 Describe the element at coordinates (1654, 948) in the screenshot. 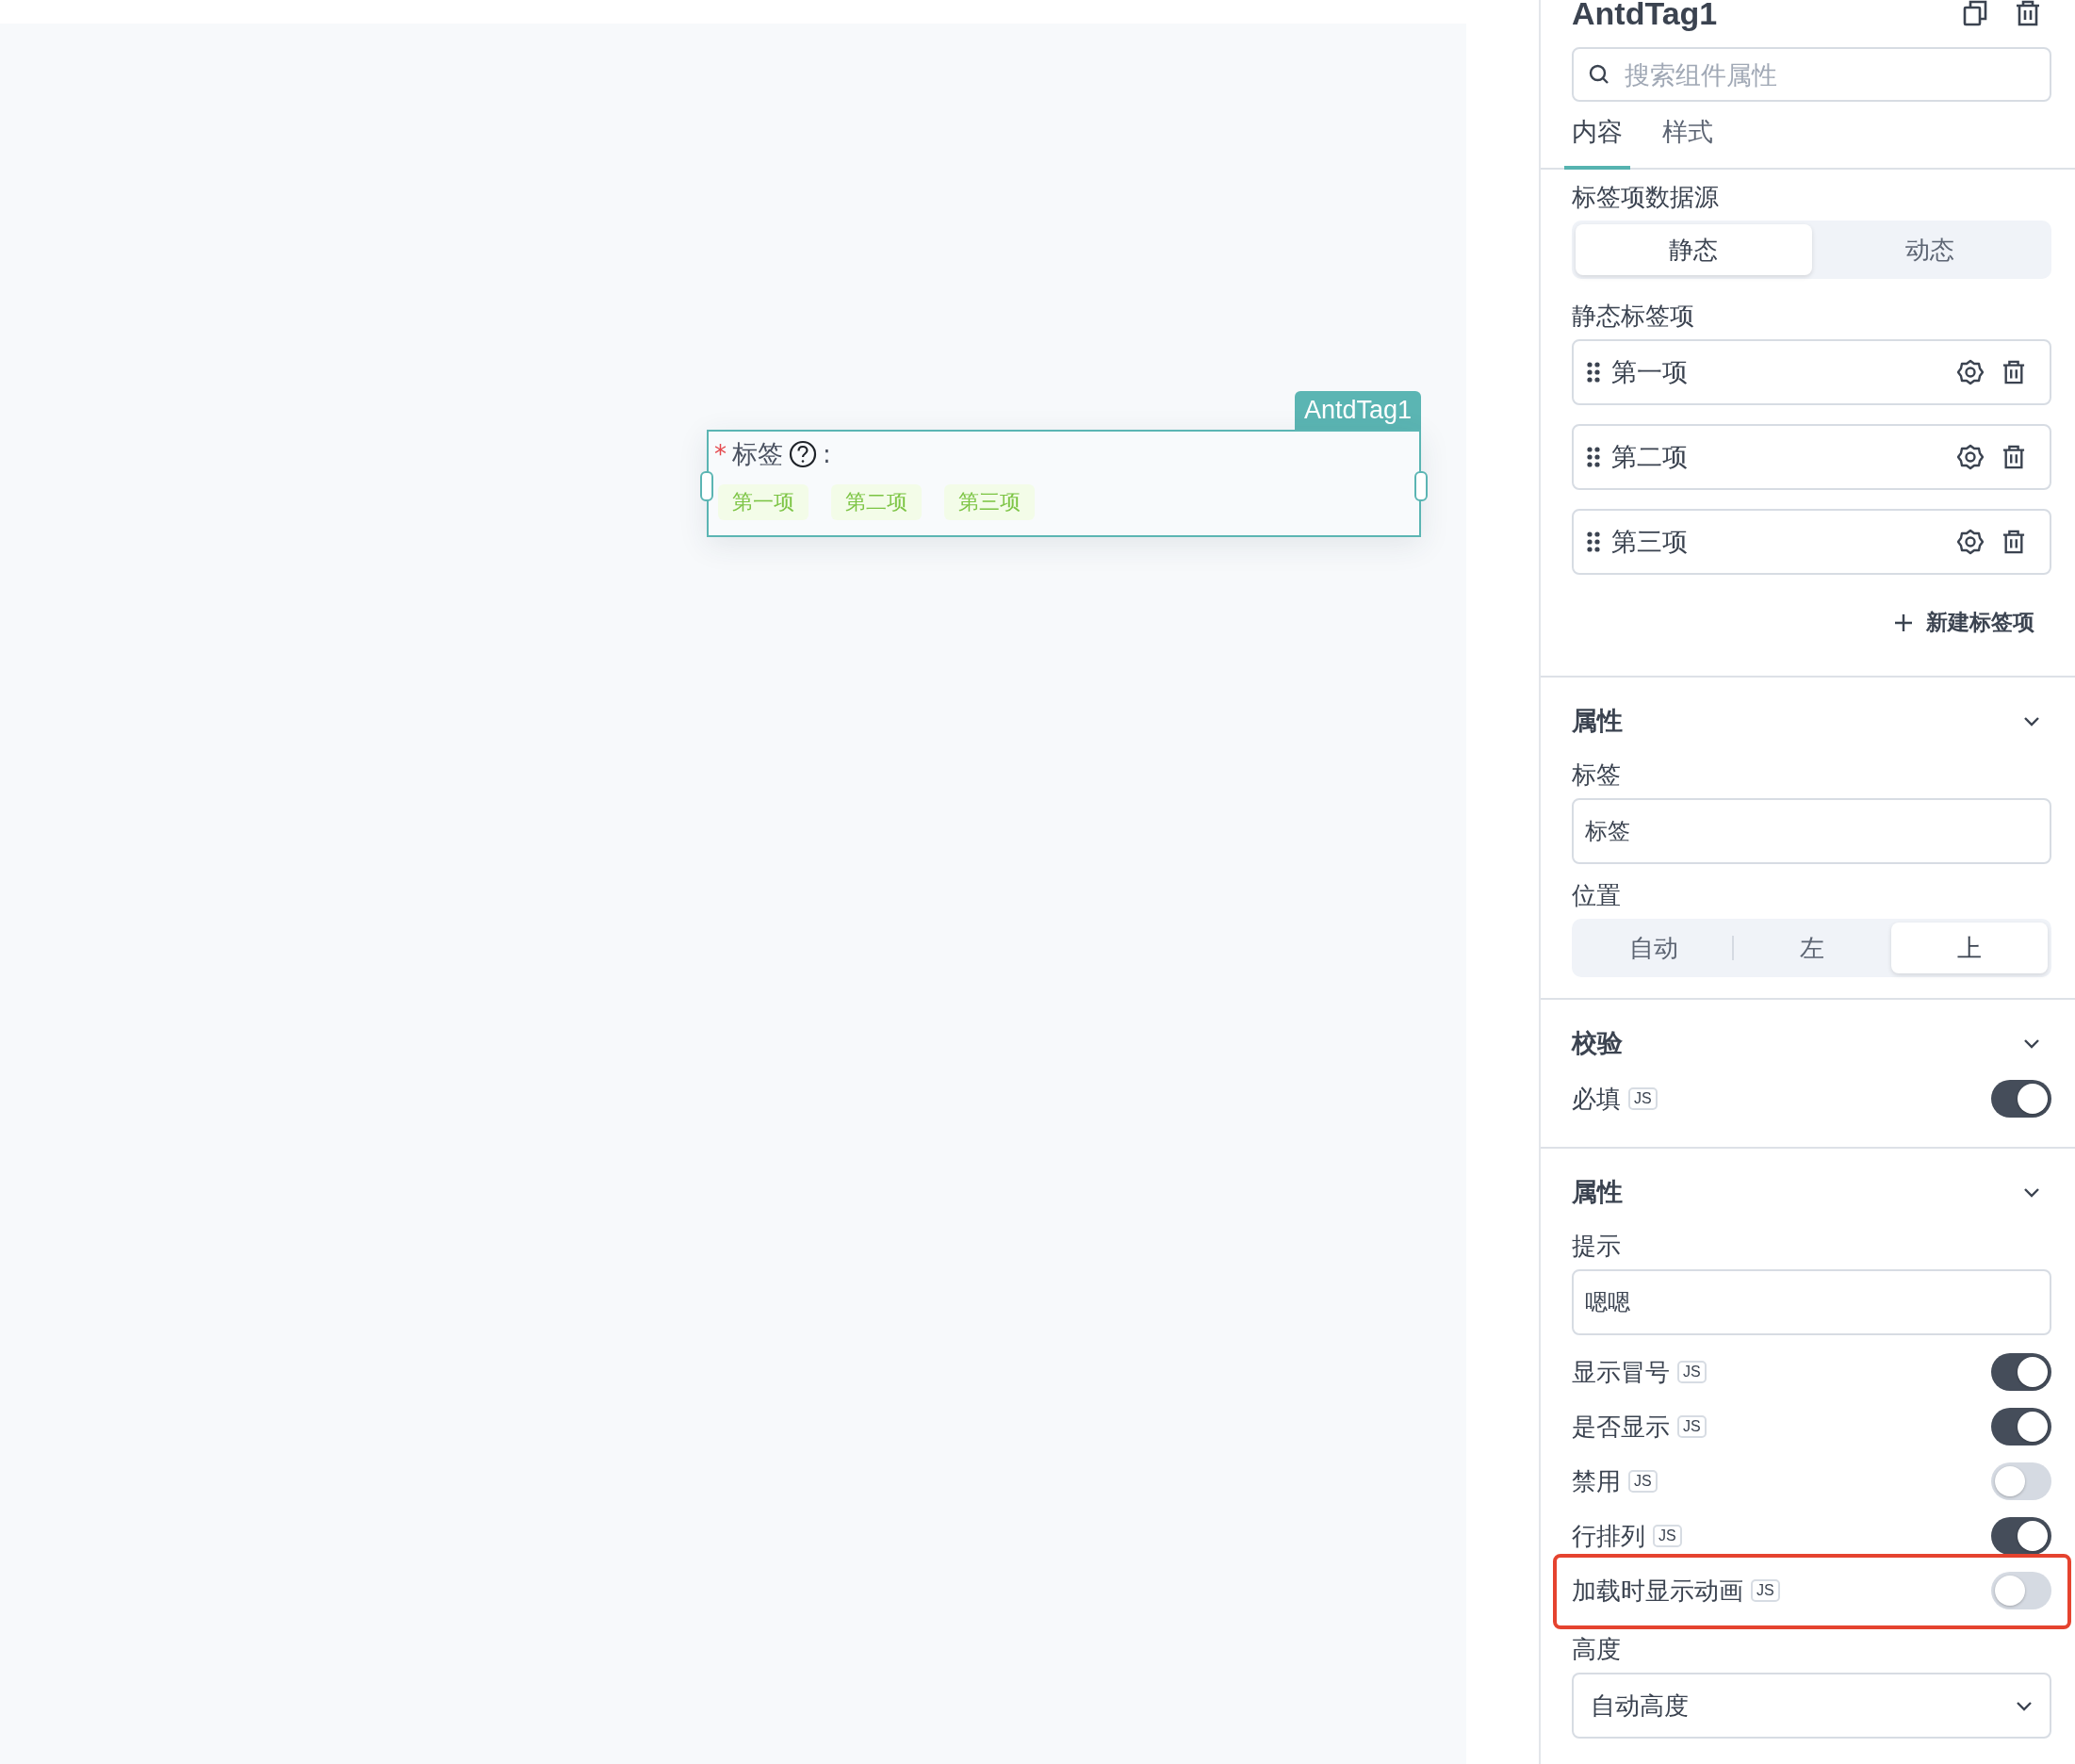

I see `segment-option: 自动` at that location.